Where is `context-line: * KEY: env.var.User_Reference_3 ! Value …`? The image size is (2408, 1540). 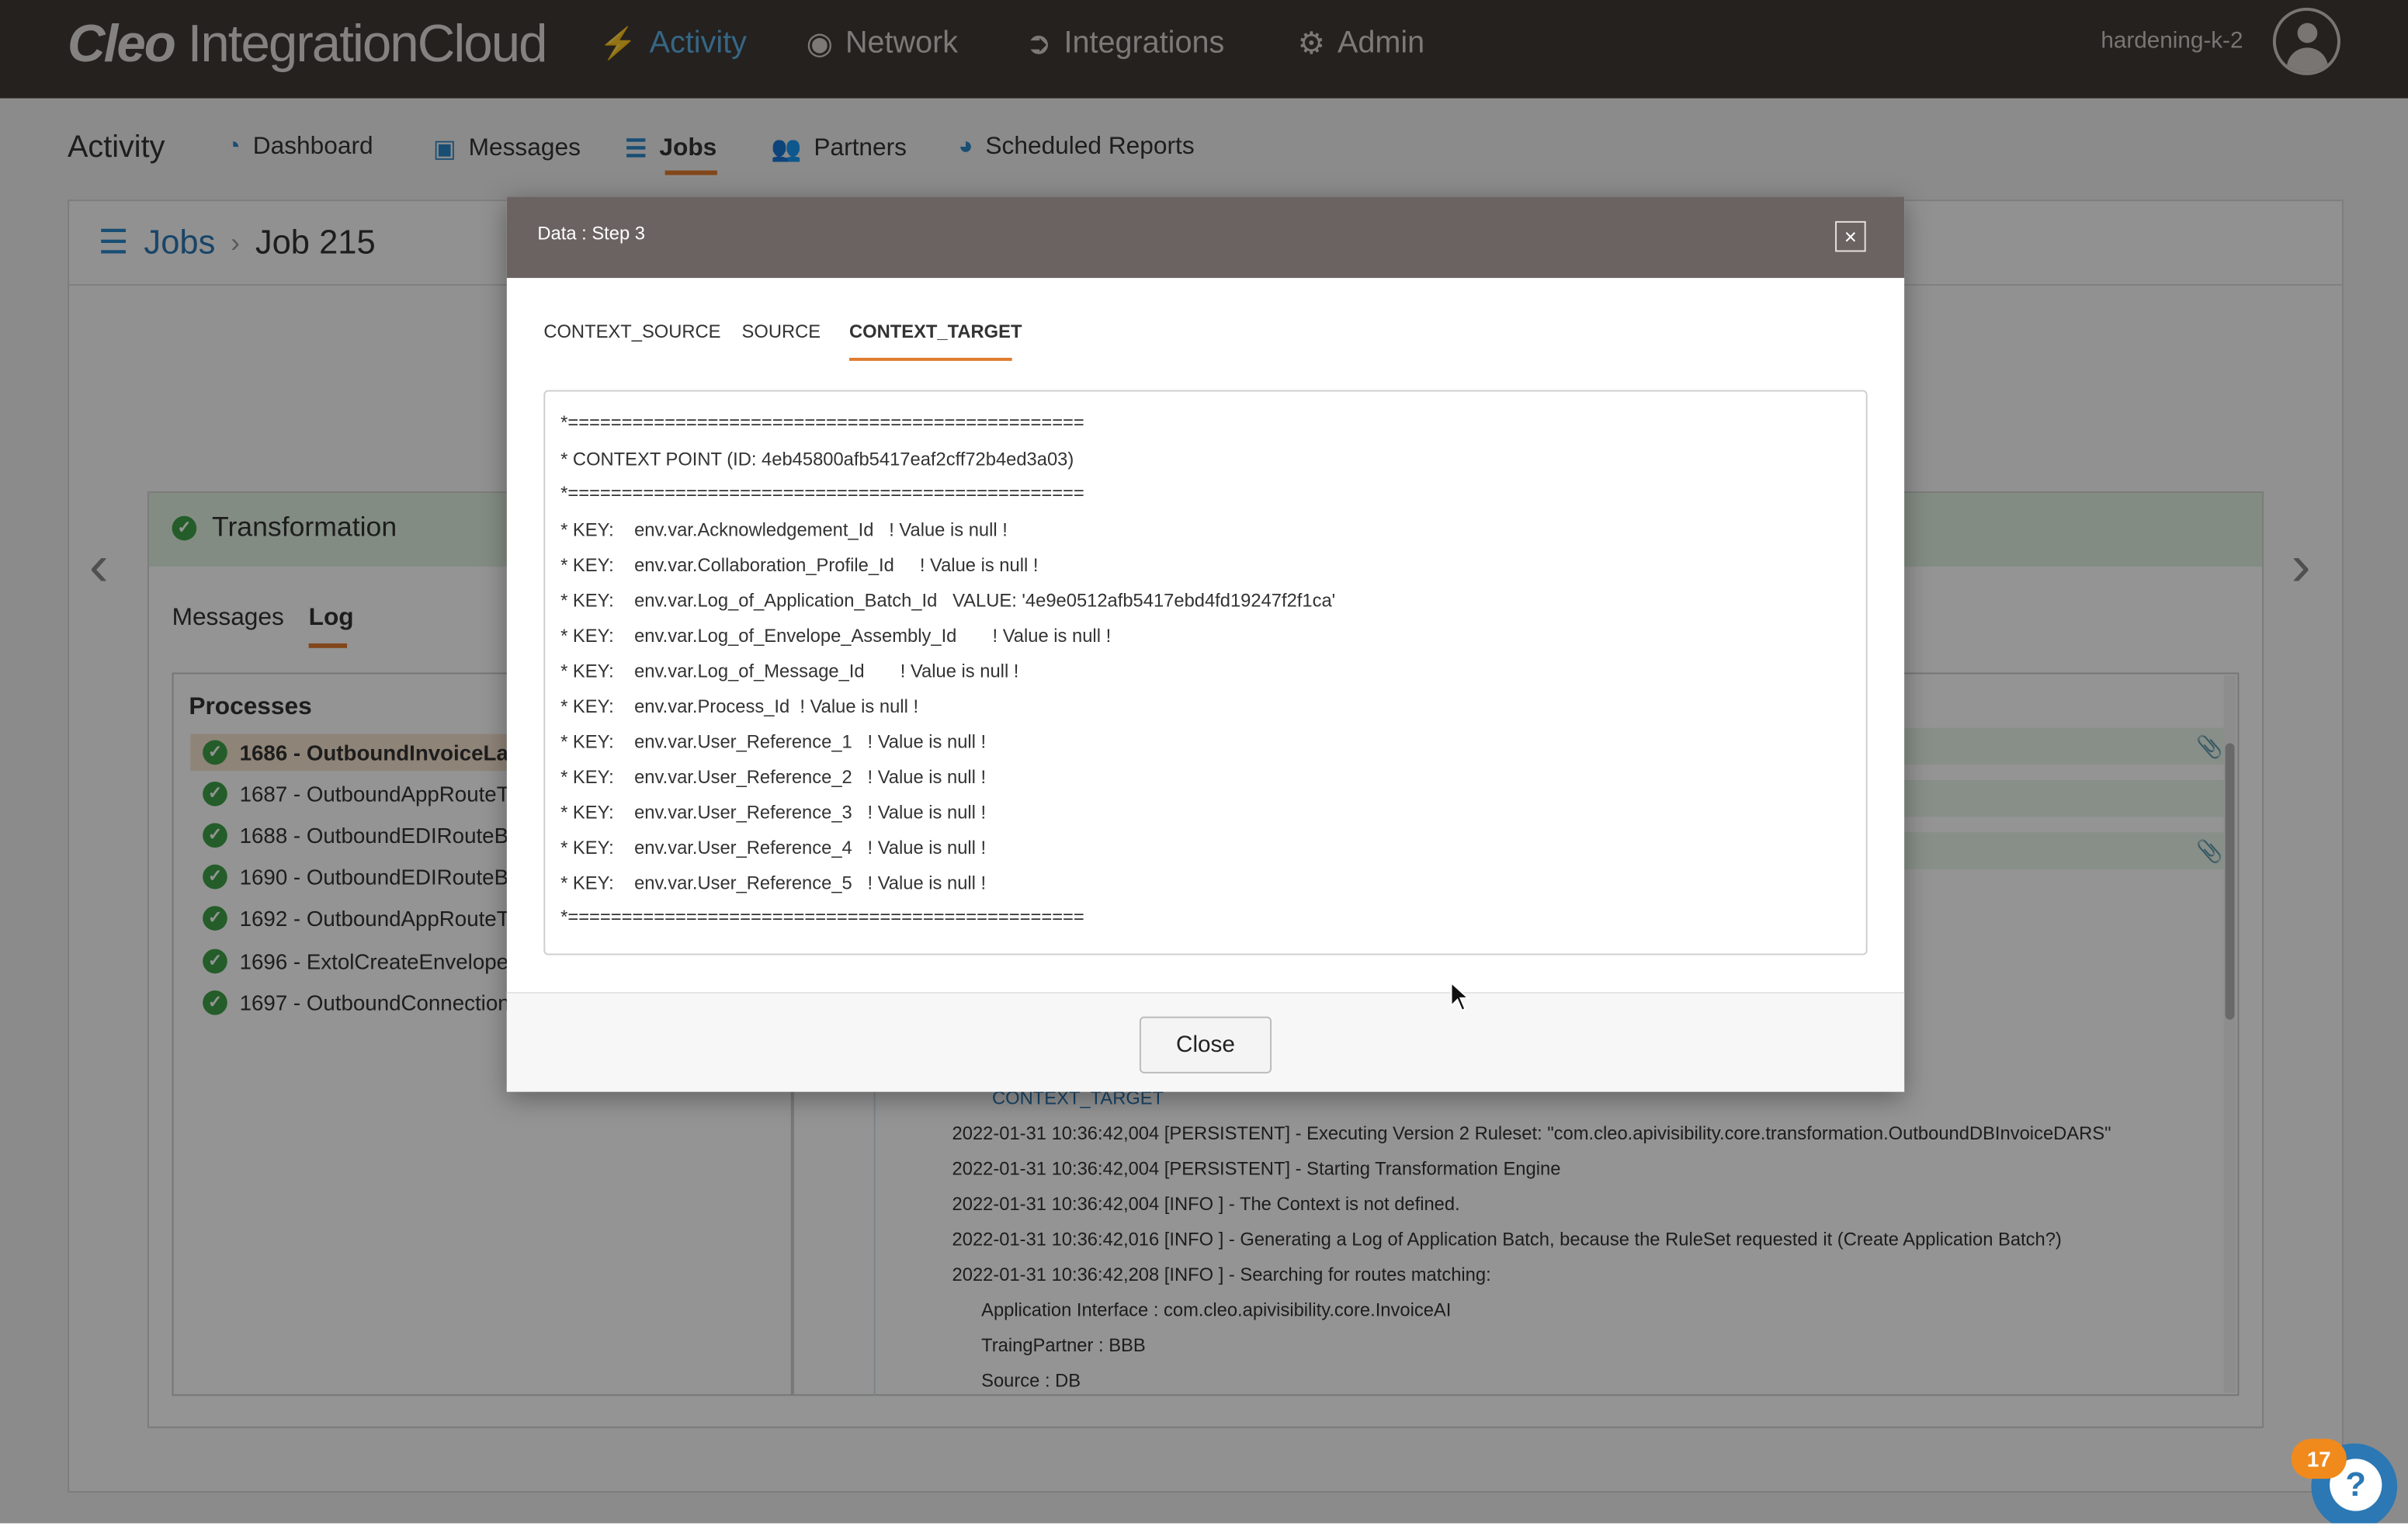 context-line: * KEY: env.var.User_Reference_3 ! Value … is located at coordinates (773, 812).